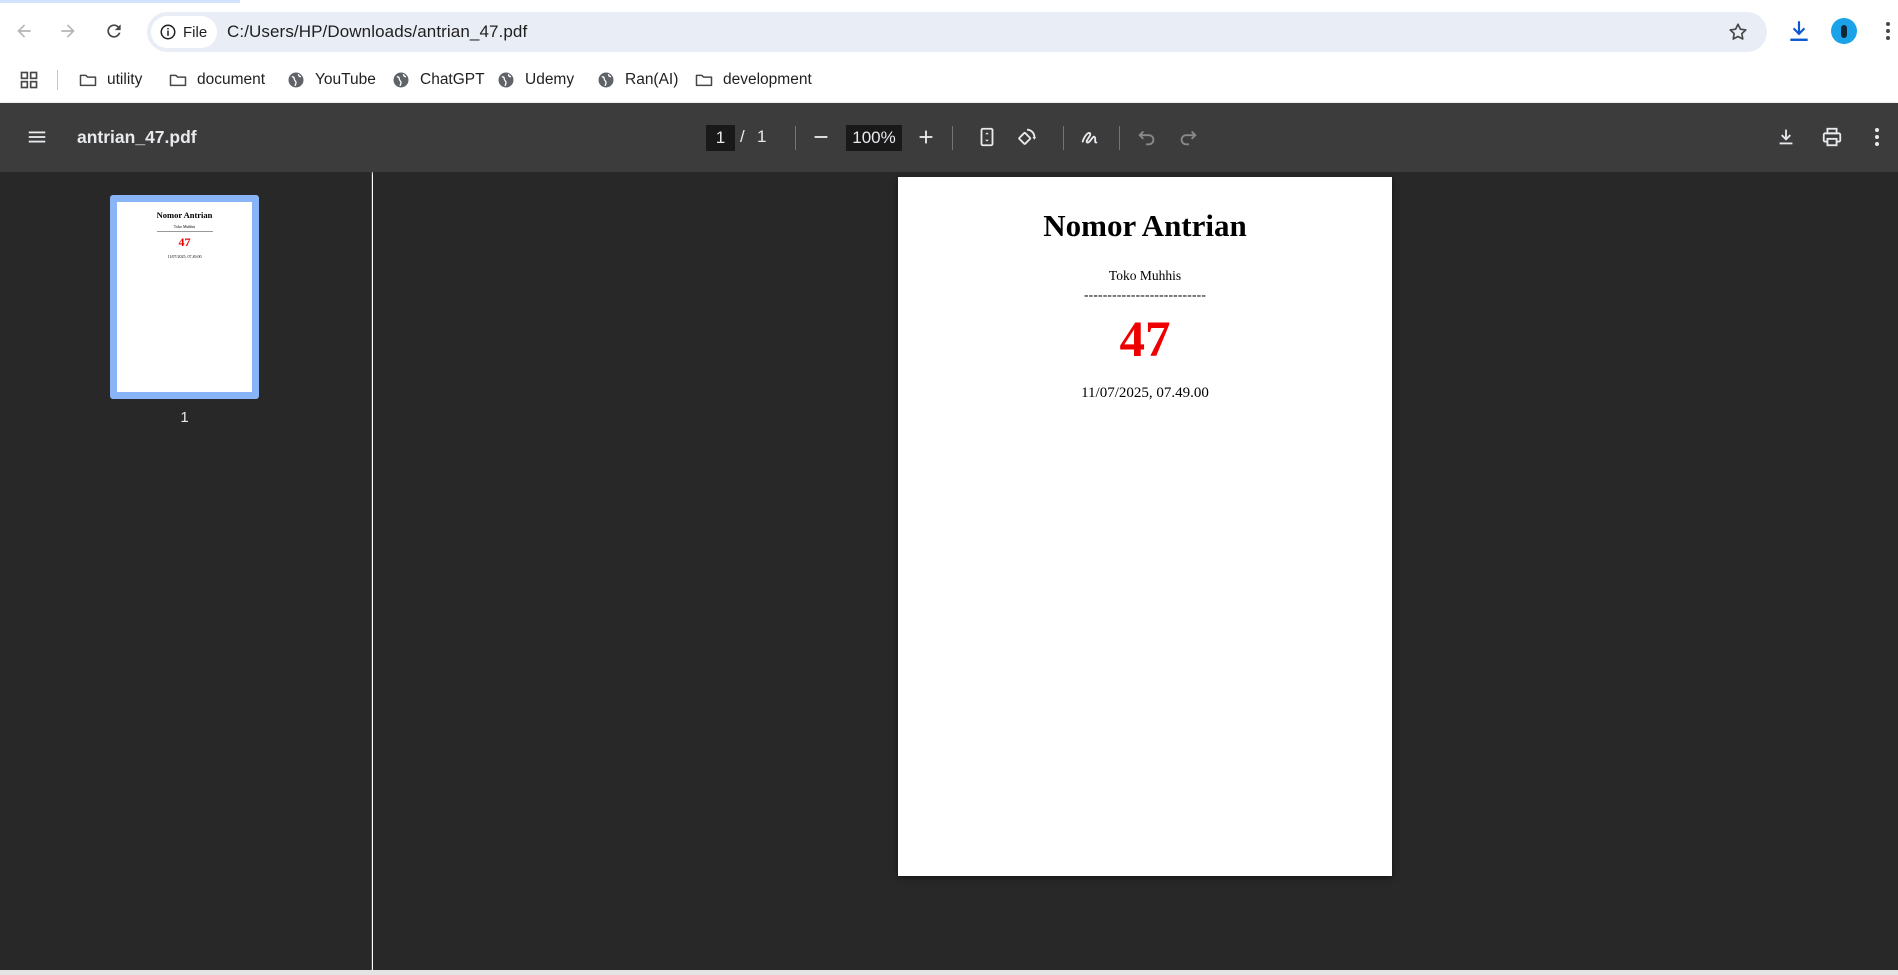  I want to click on thumbnail-queue-number: 47, so click(184, 242).